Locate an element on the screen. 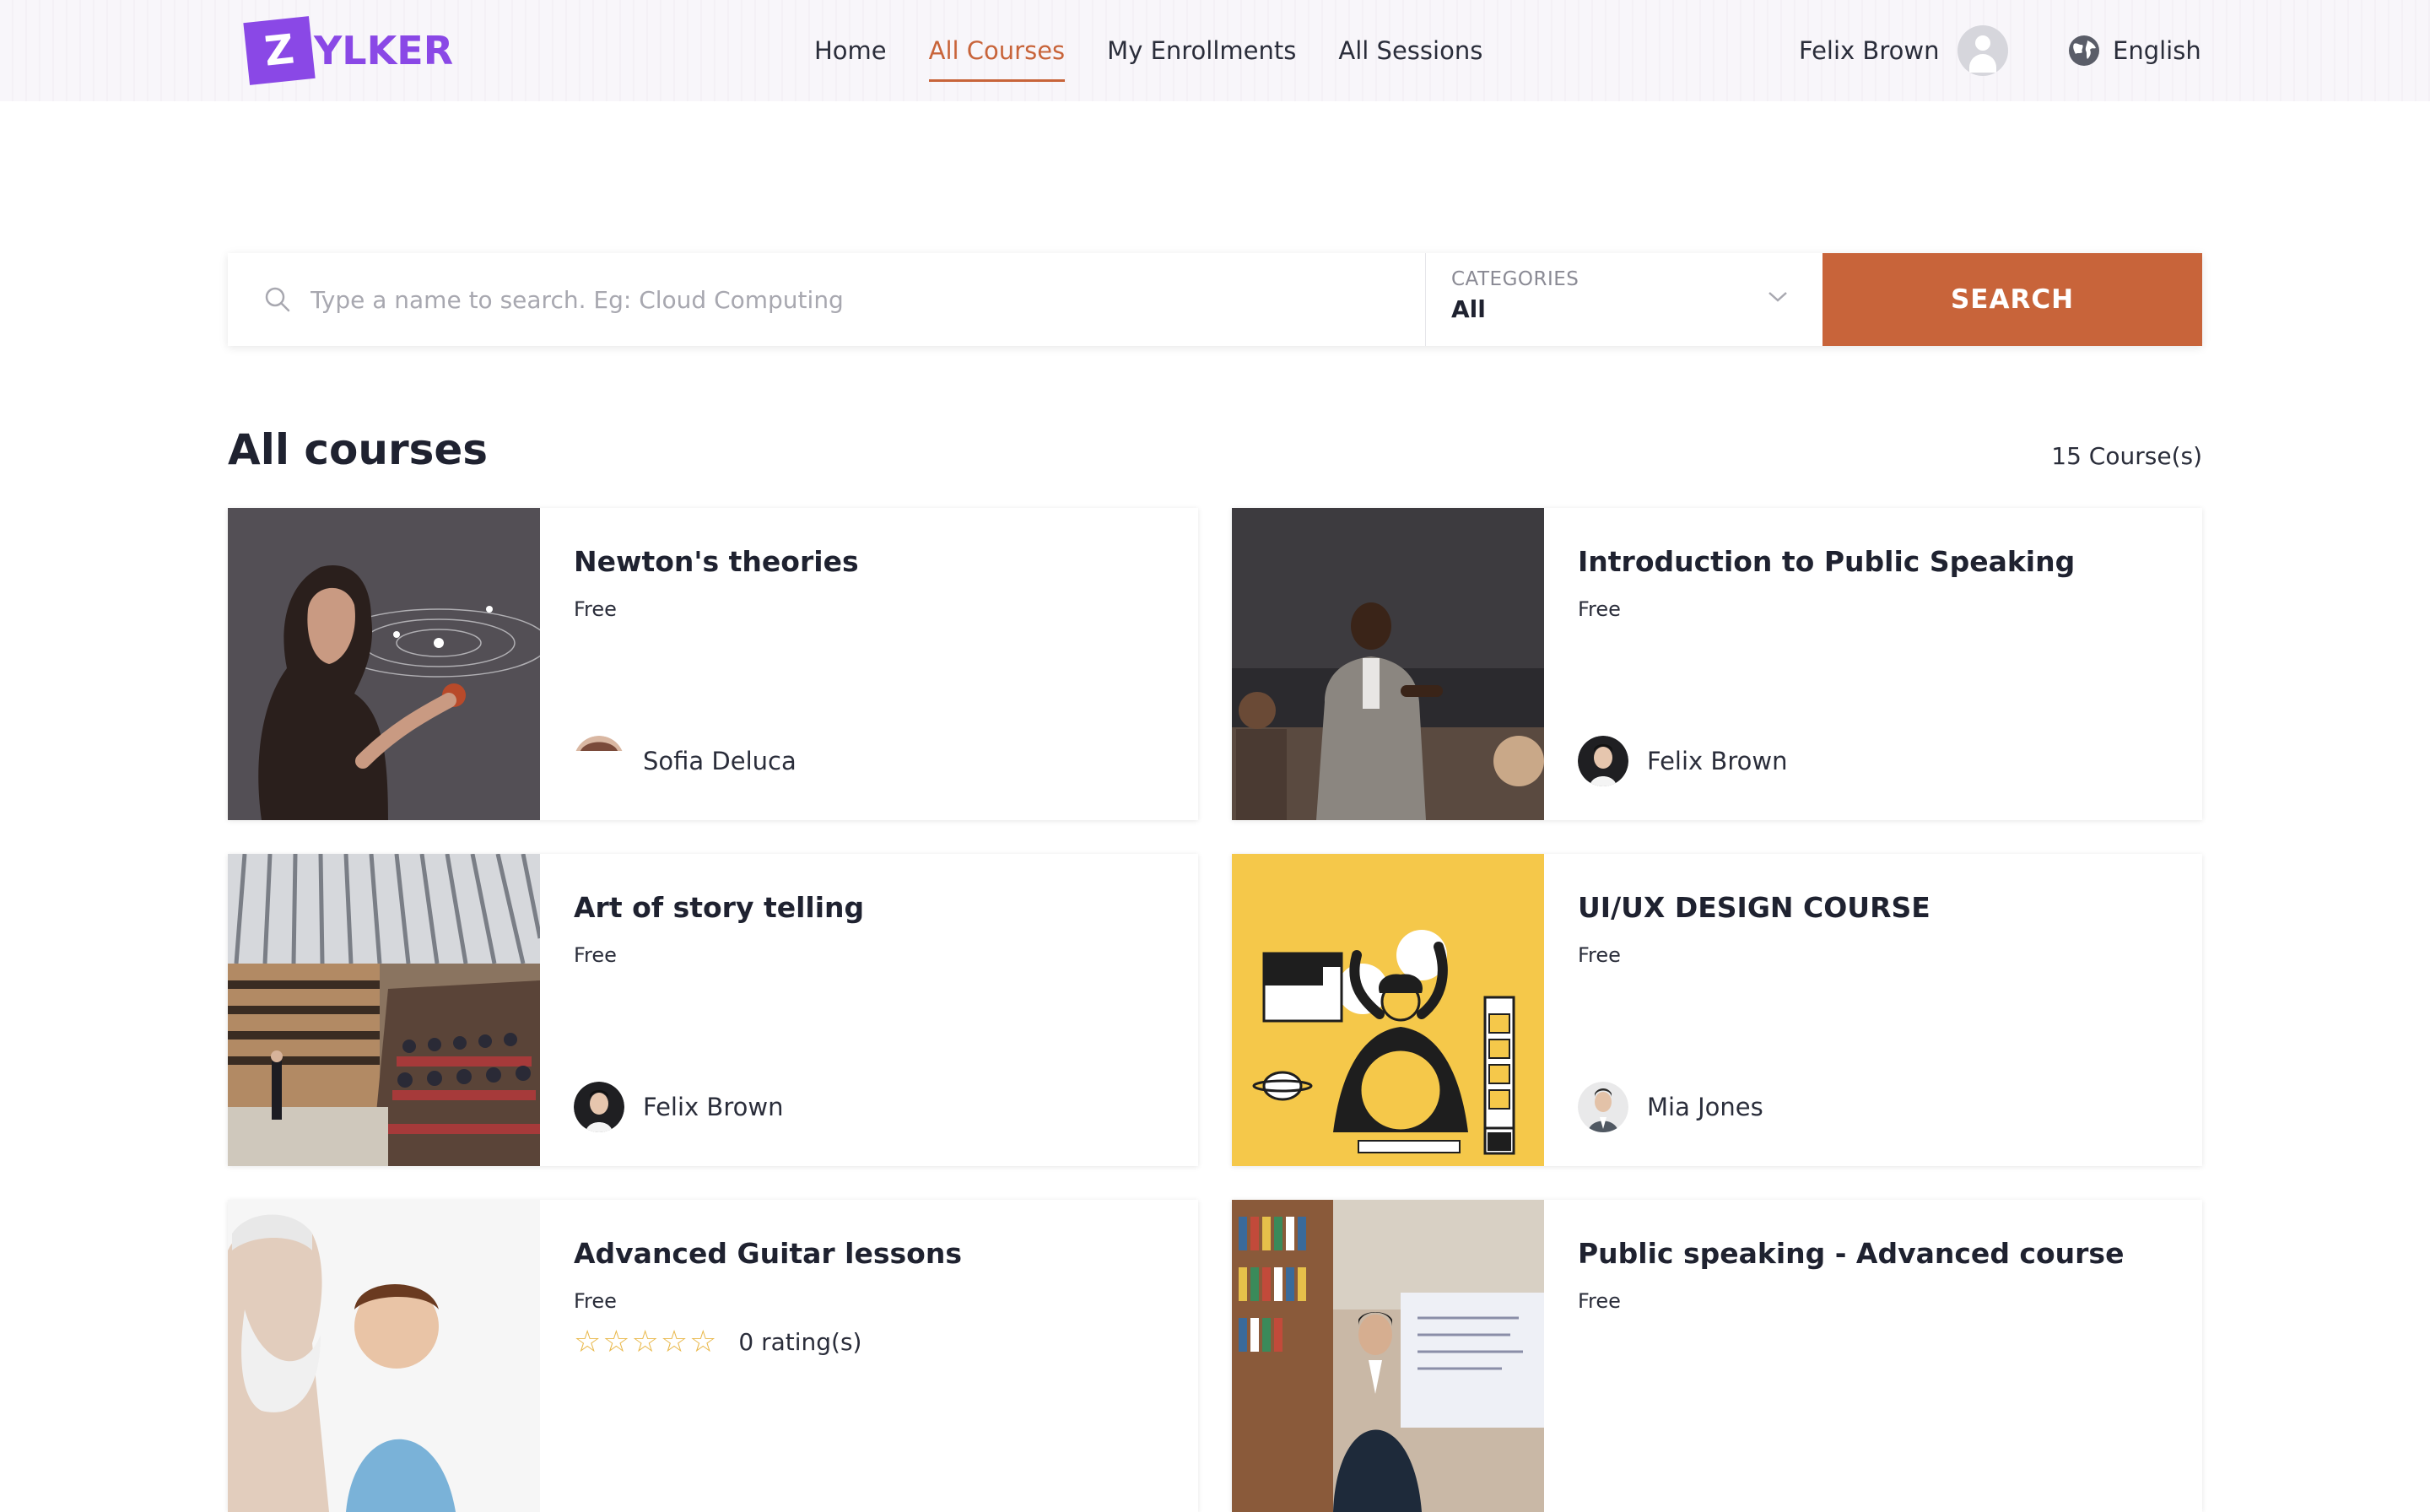  zylker-logo: Z YLKER is located at coordinates (348, 50).